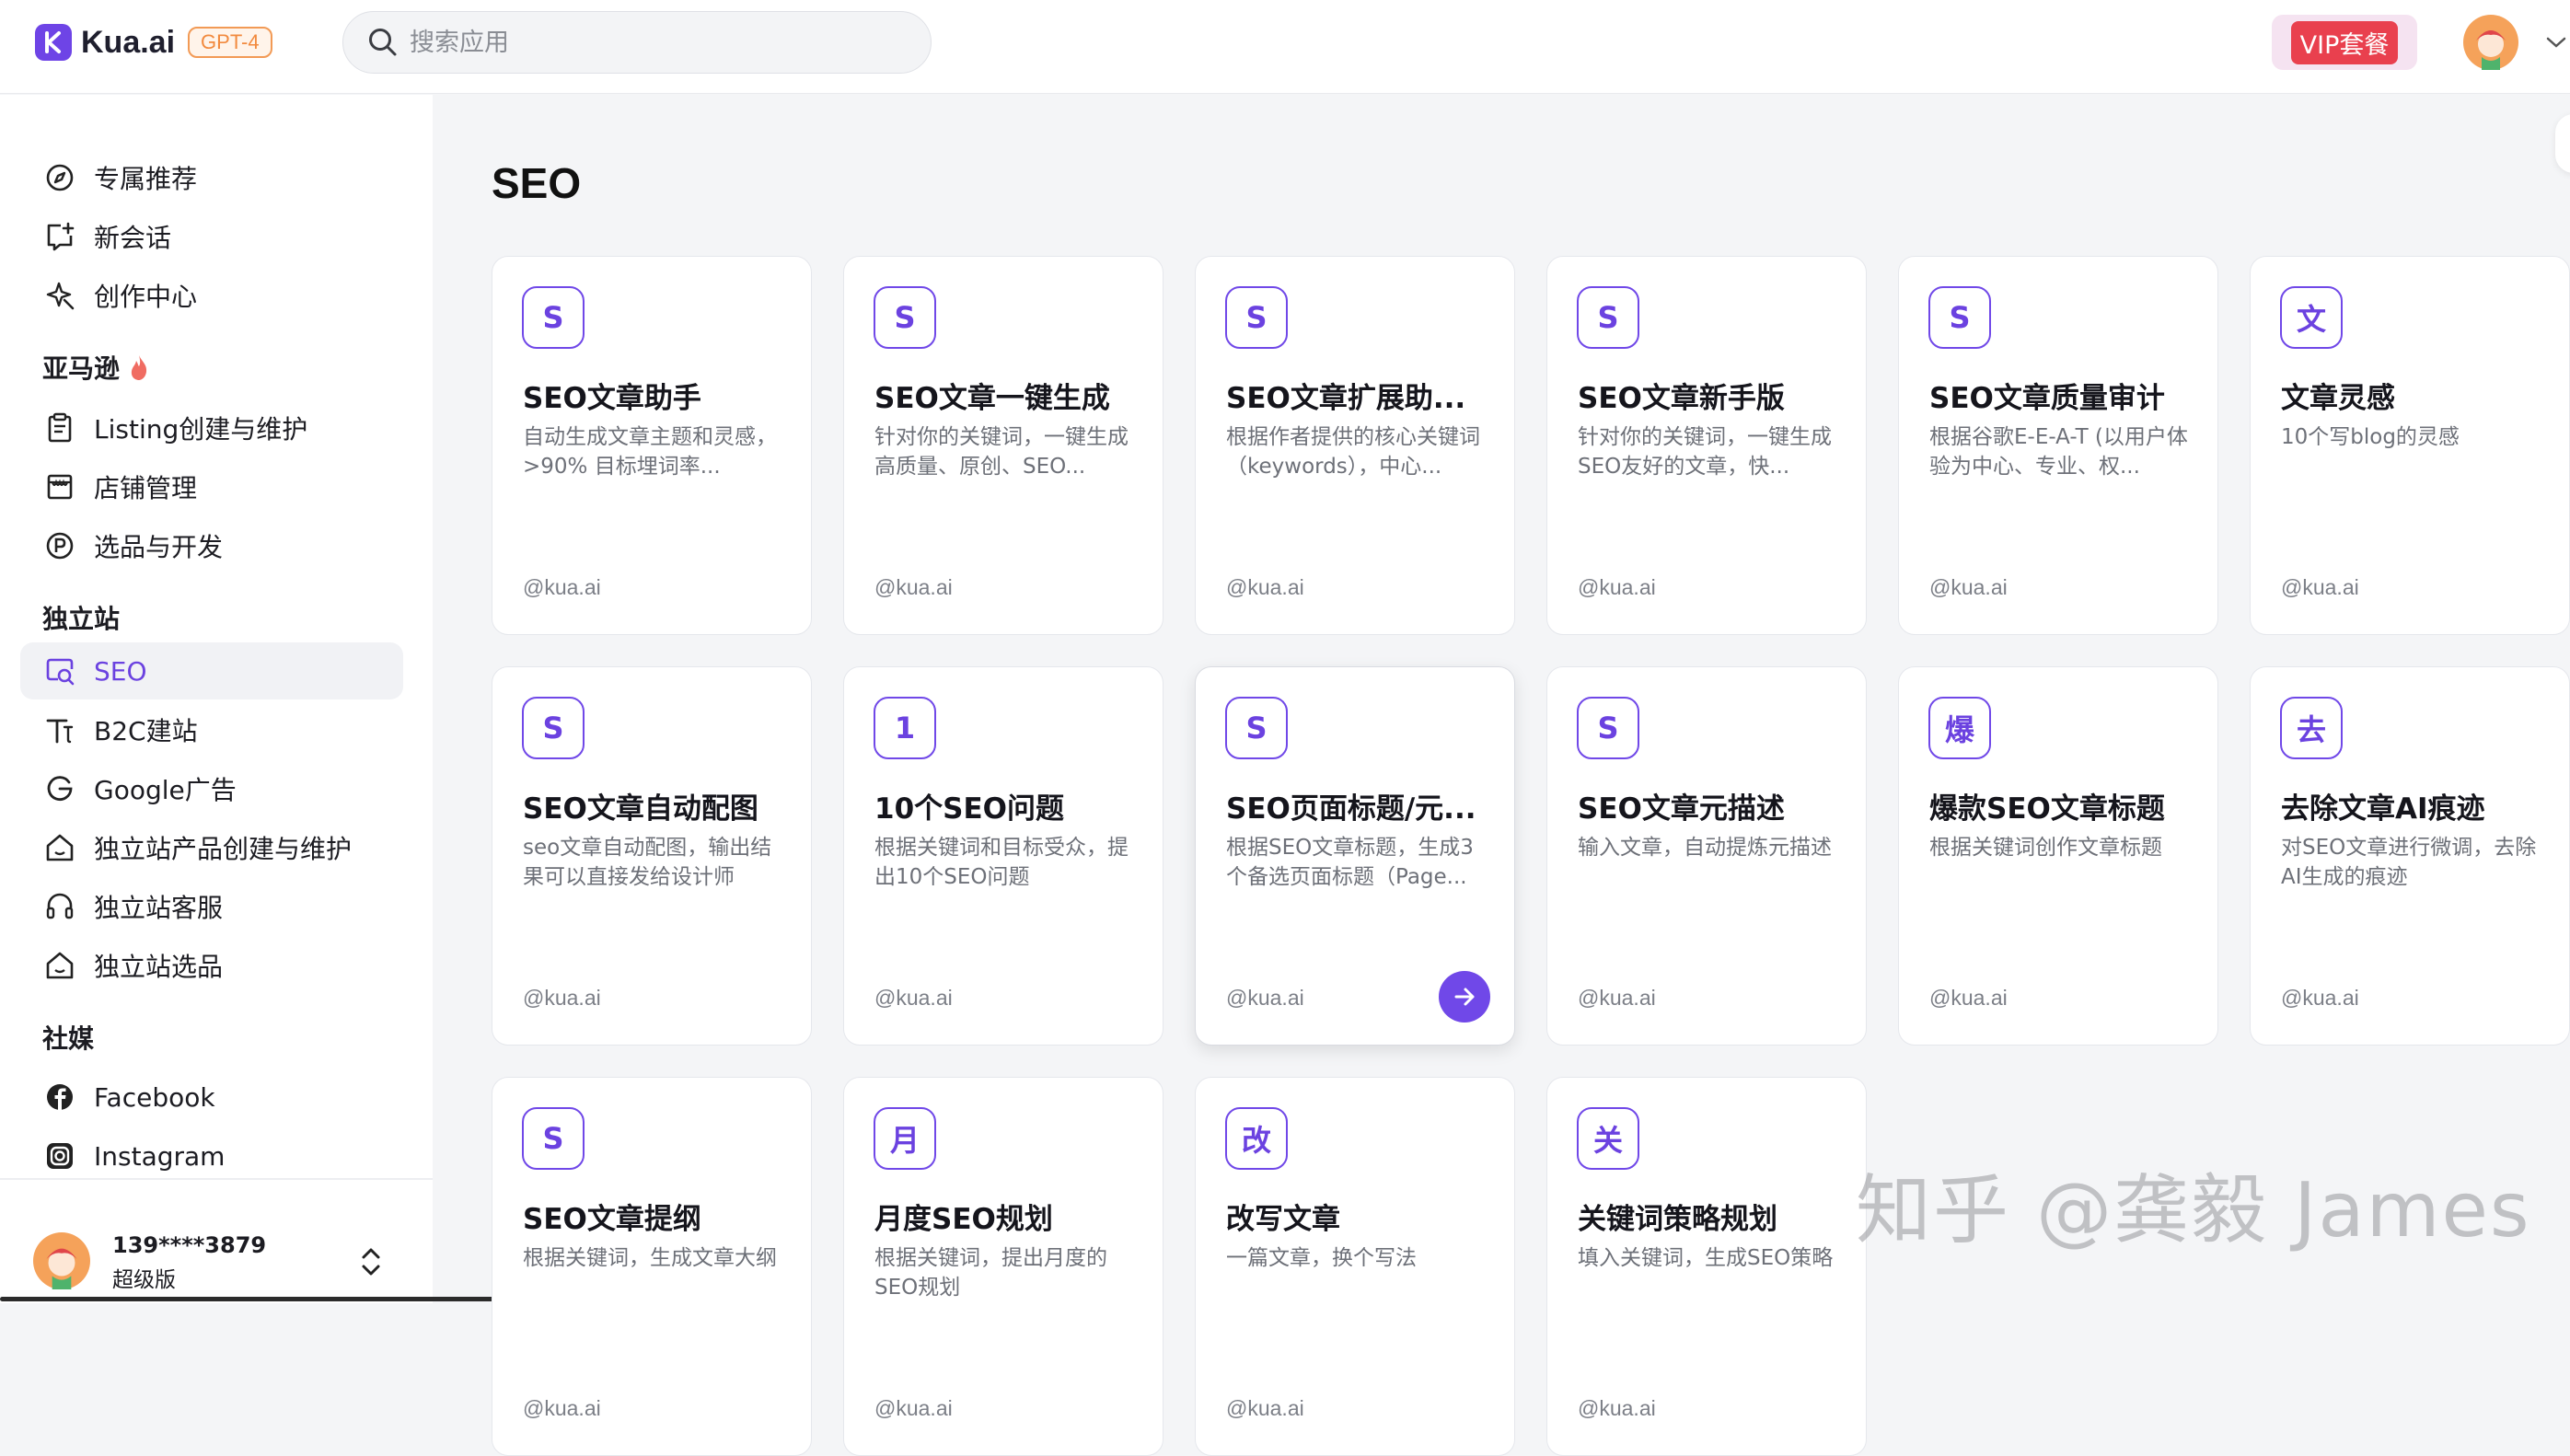 Image resolution: width=2570 pixels, height=1456 pixels. Describe the element at coordinates (211, 788) in the screenshot. I see `sidebar-item-google-ads: Google广告` at that location.